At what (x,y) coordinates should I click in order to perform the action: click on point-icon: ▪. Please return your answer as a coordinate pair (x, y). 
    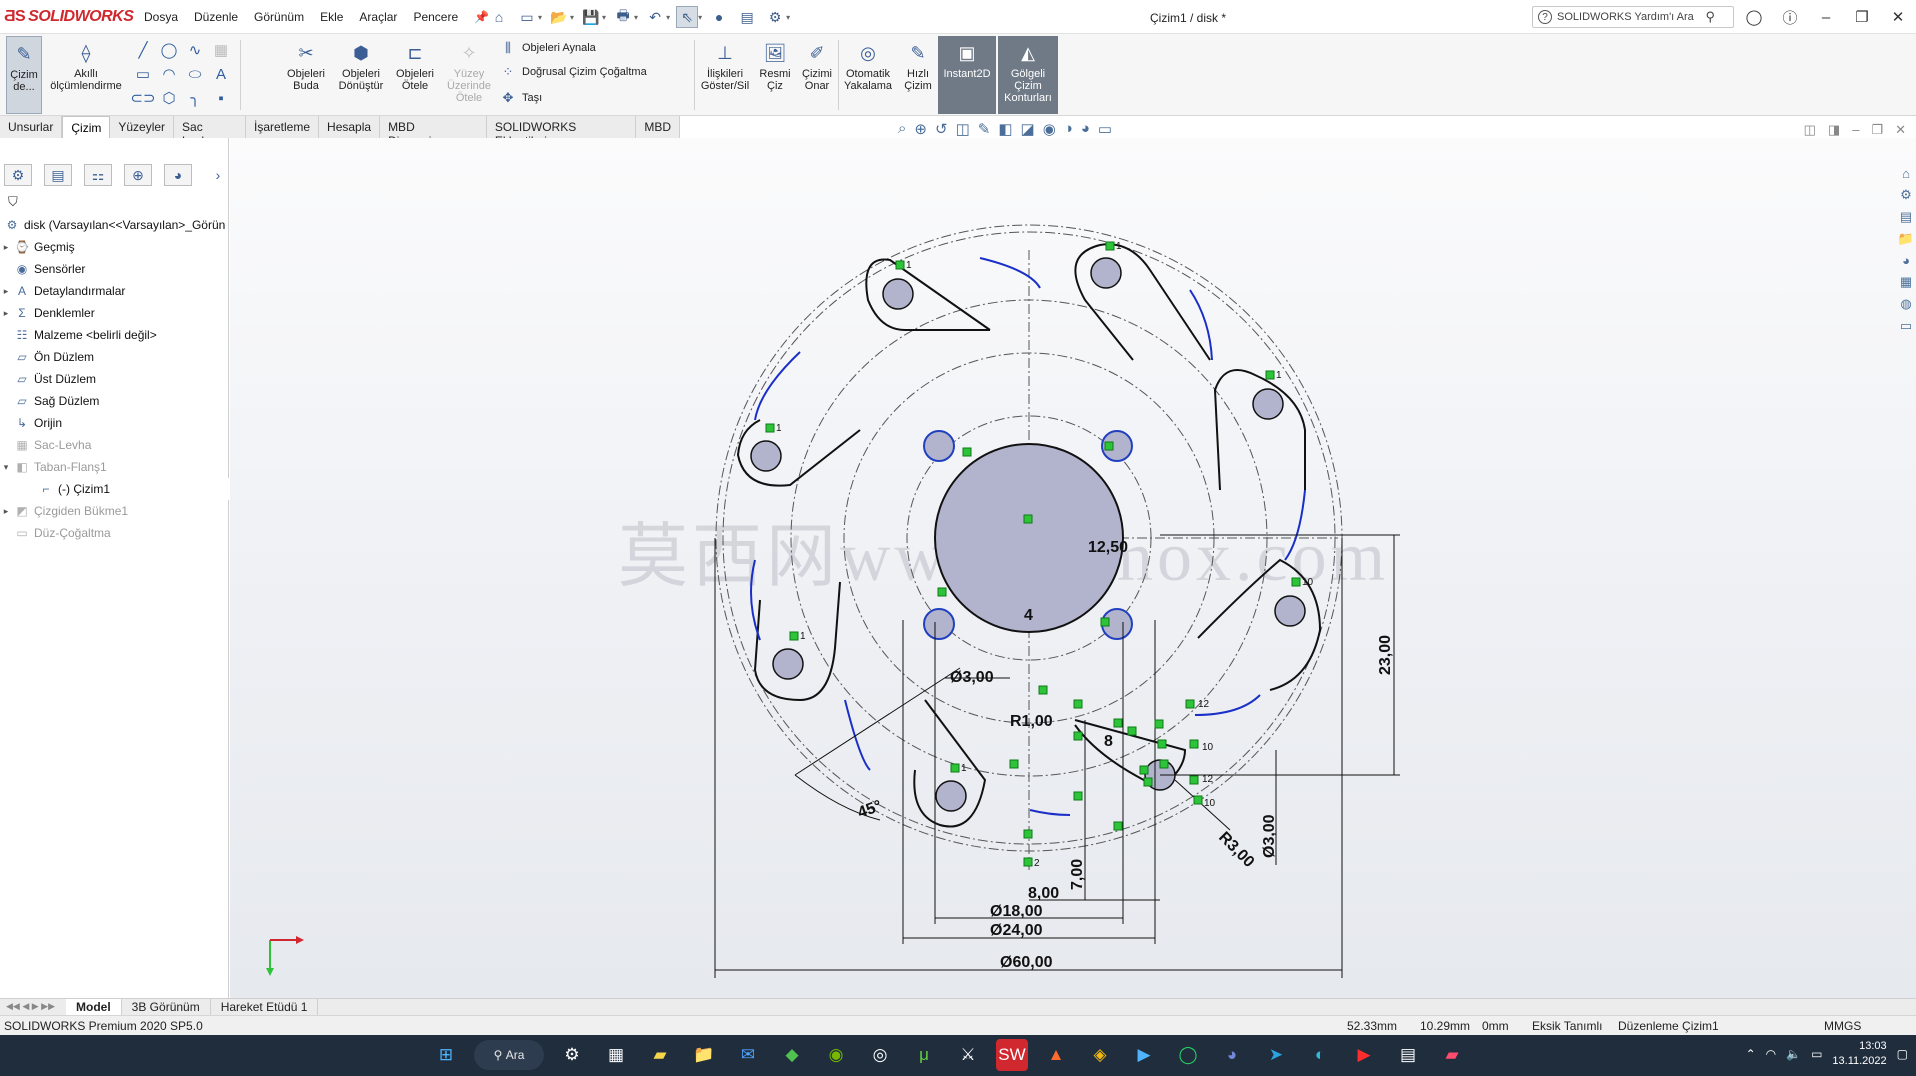
    Looking at the image, I should click on (221, 98).